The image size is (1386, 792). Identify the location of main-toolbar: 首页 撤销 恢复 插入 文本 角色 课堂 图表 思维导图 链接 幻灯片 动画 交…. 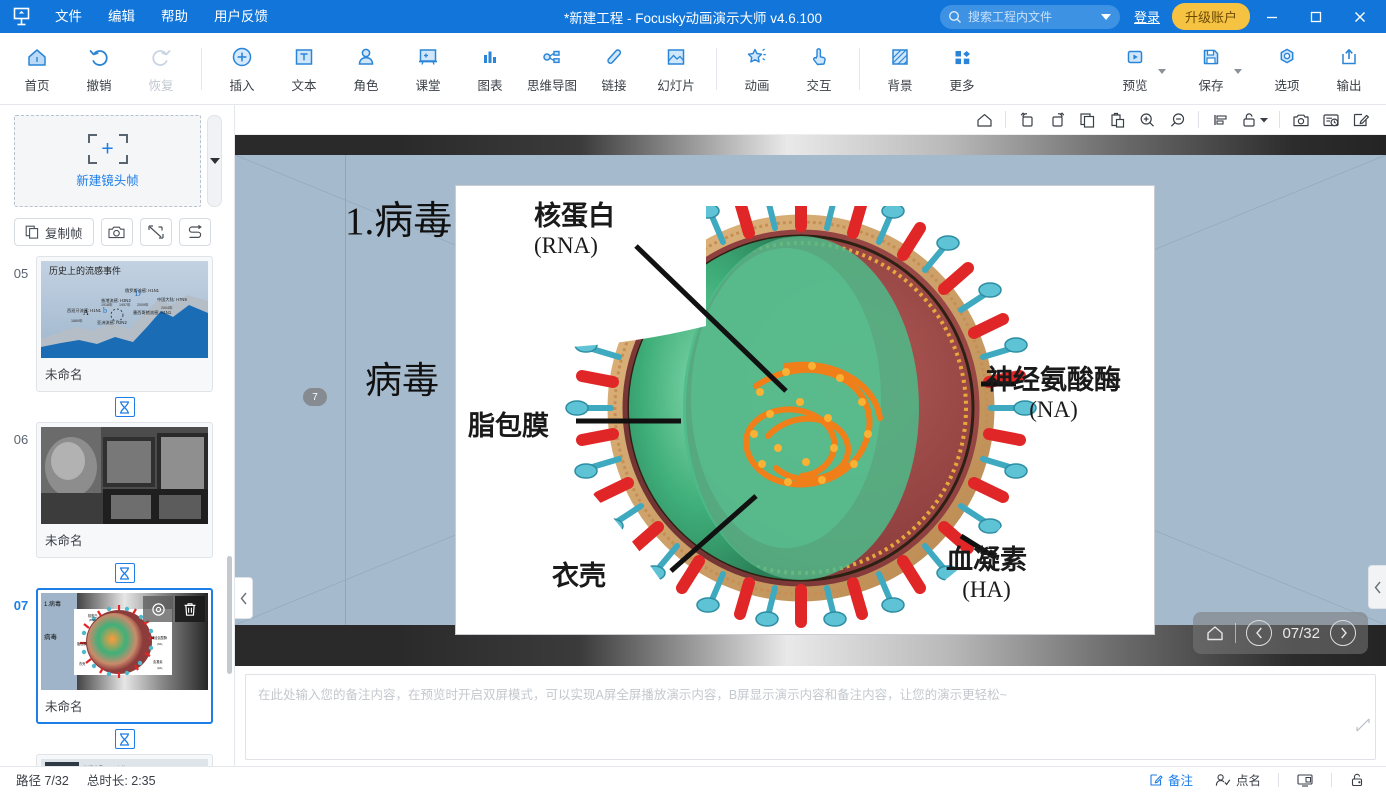
(693, 69).